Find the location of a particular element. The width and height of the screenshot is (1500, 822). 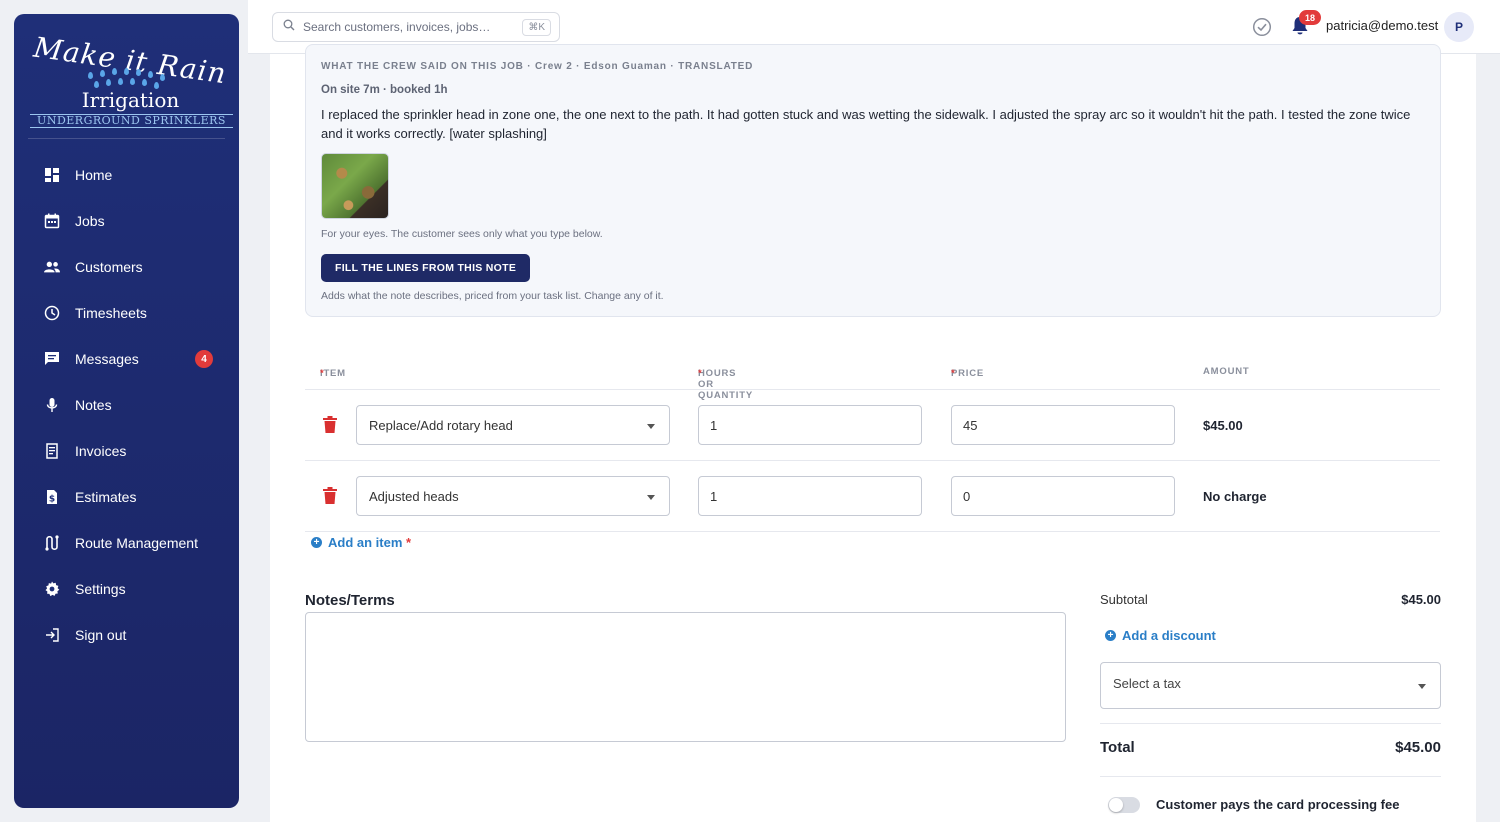

brand-line-2: Irrigation is located at coordinates (130, 100).